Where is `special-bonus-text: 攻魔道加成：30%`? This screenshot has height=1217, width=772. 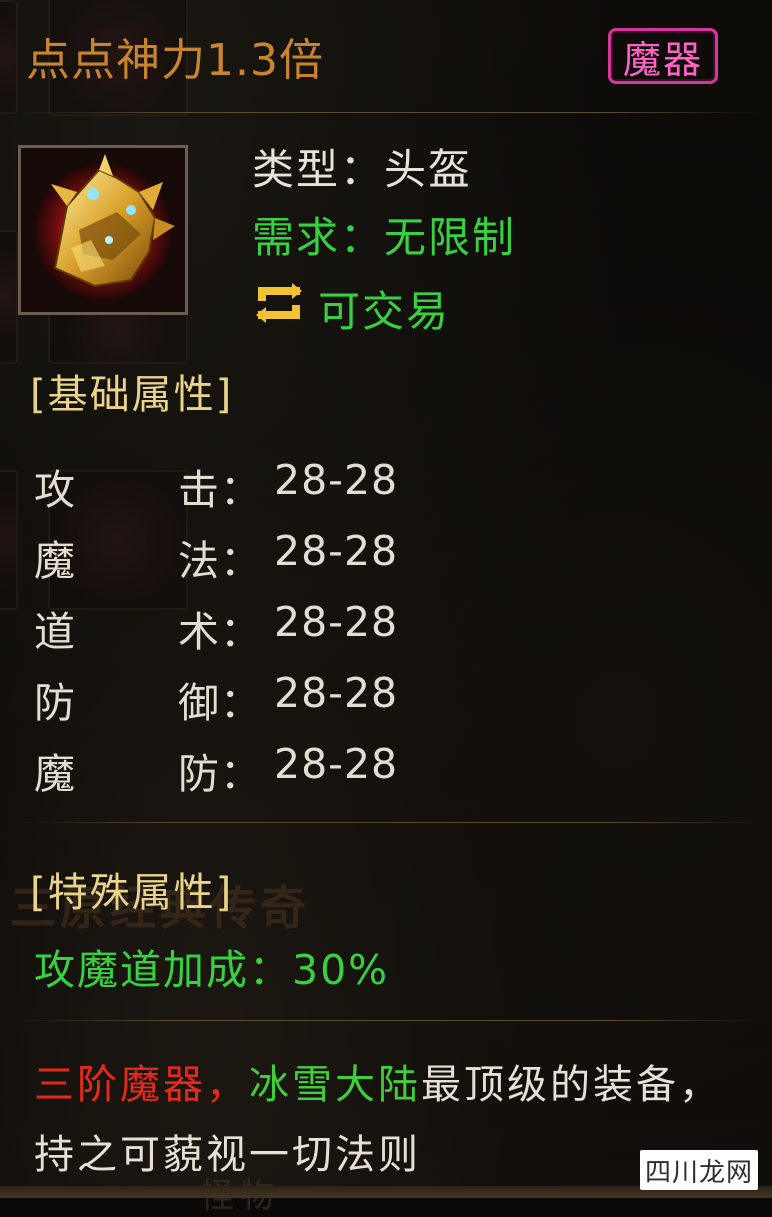
special-bonus-text: 攻魔道加成：30% is located at coordinates (212, 970).